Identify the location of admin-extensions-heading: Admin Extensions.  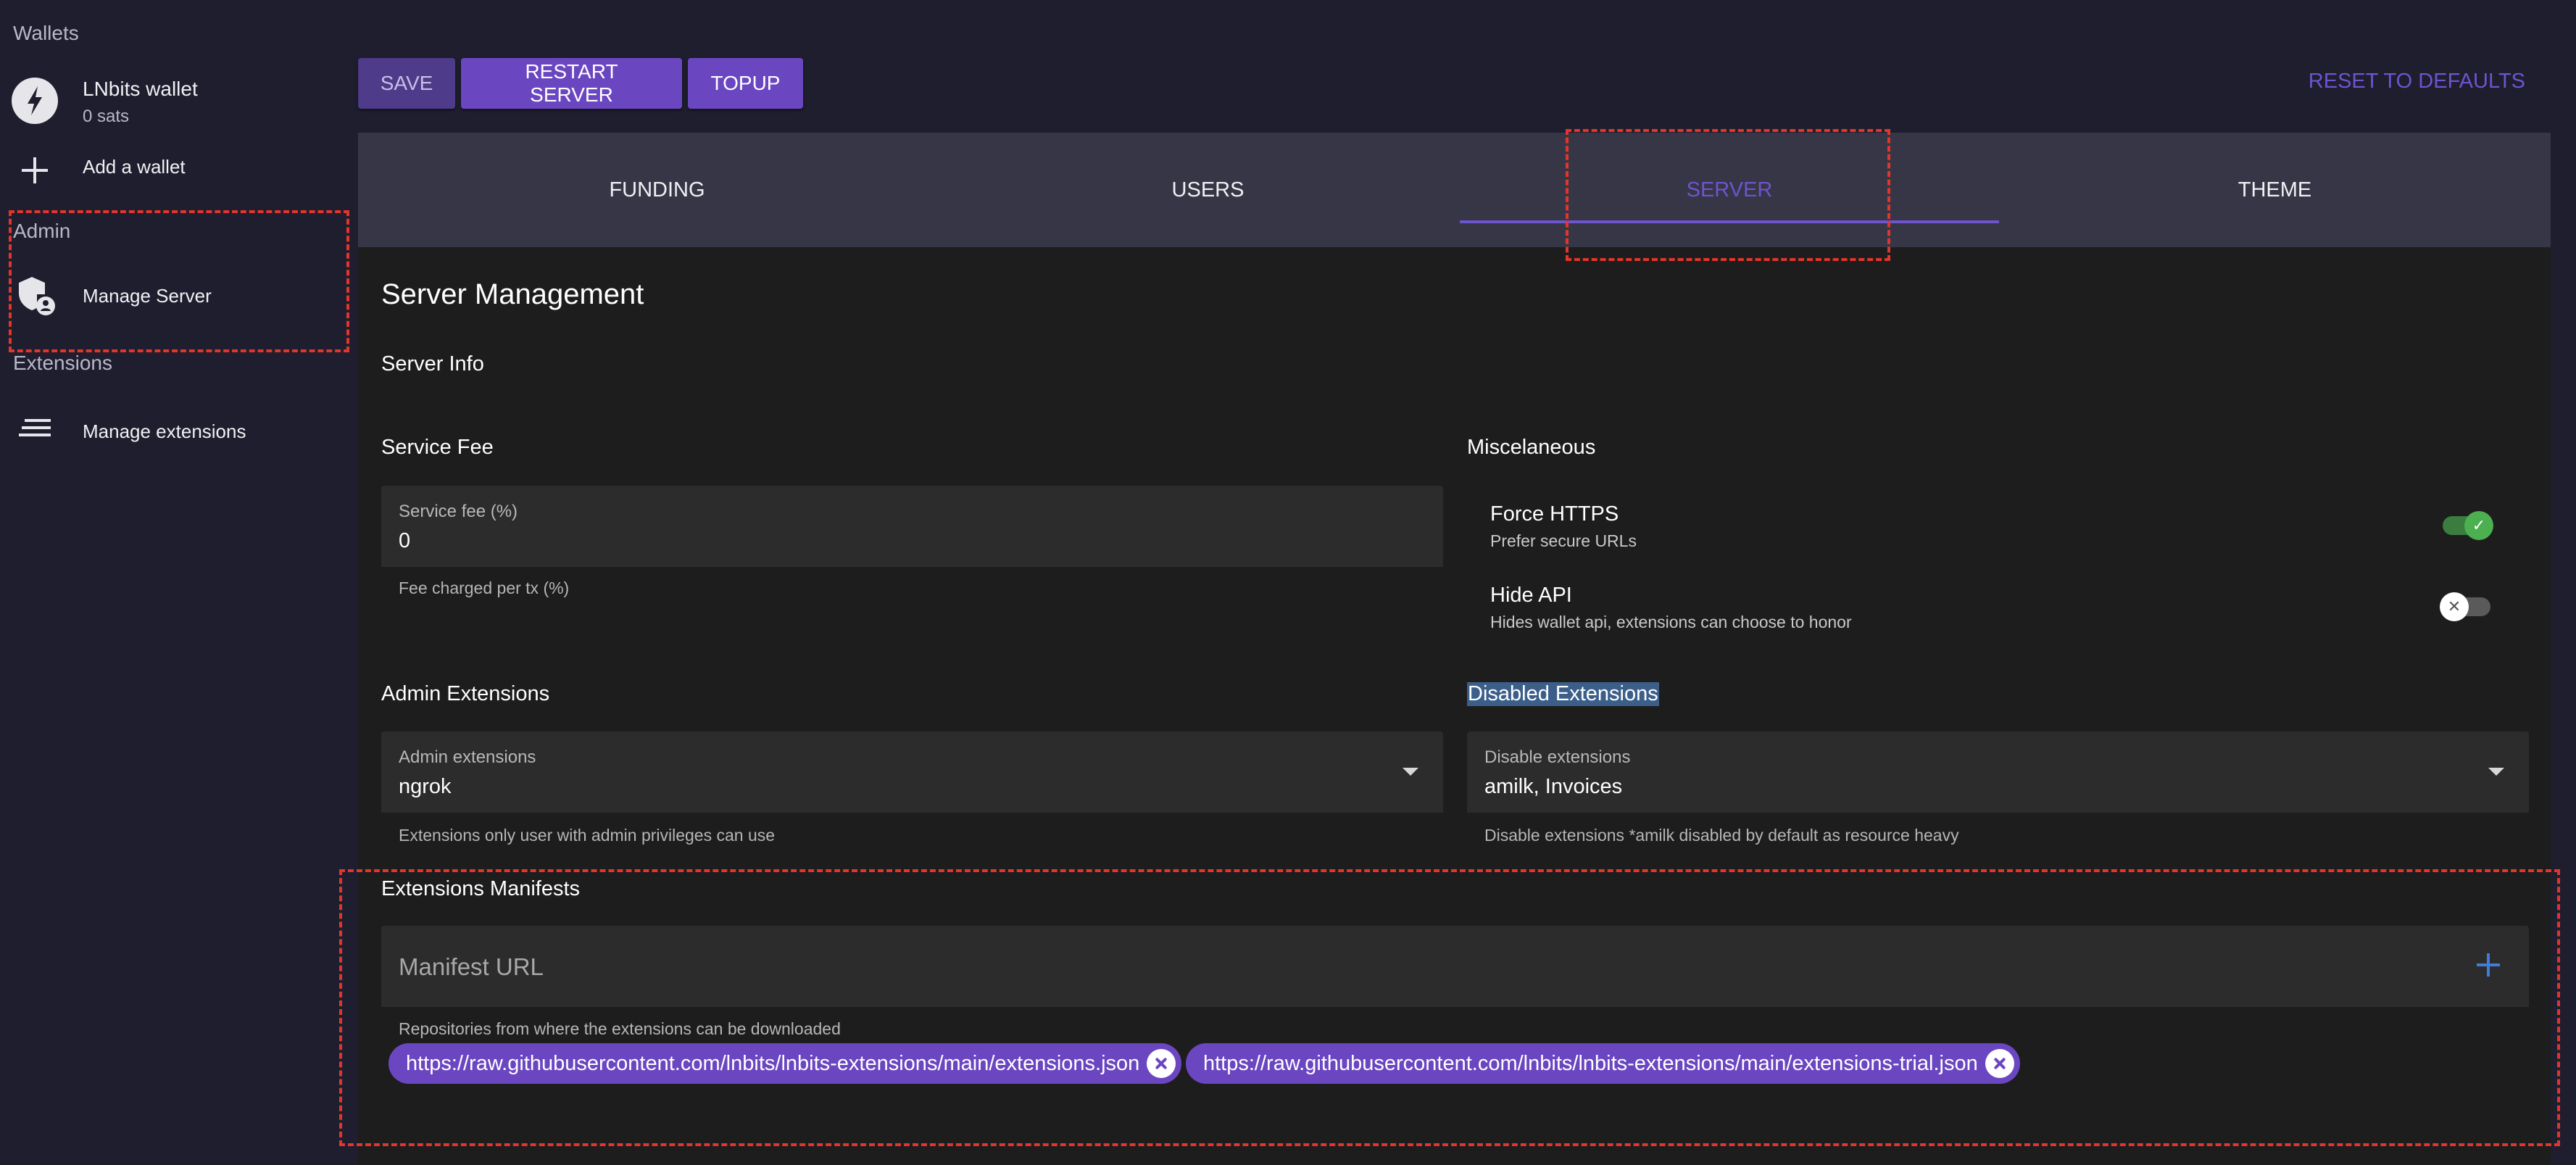
(465, 693).